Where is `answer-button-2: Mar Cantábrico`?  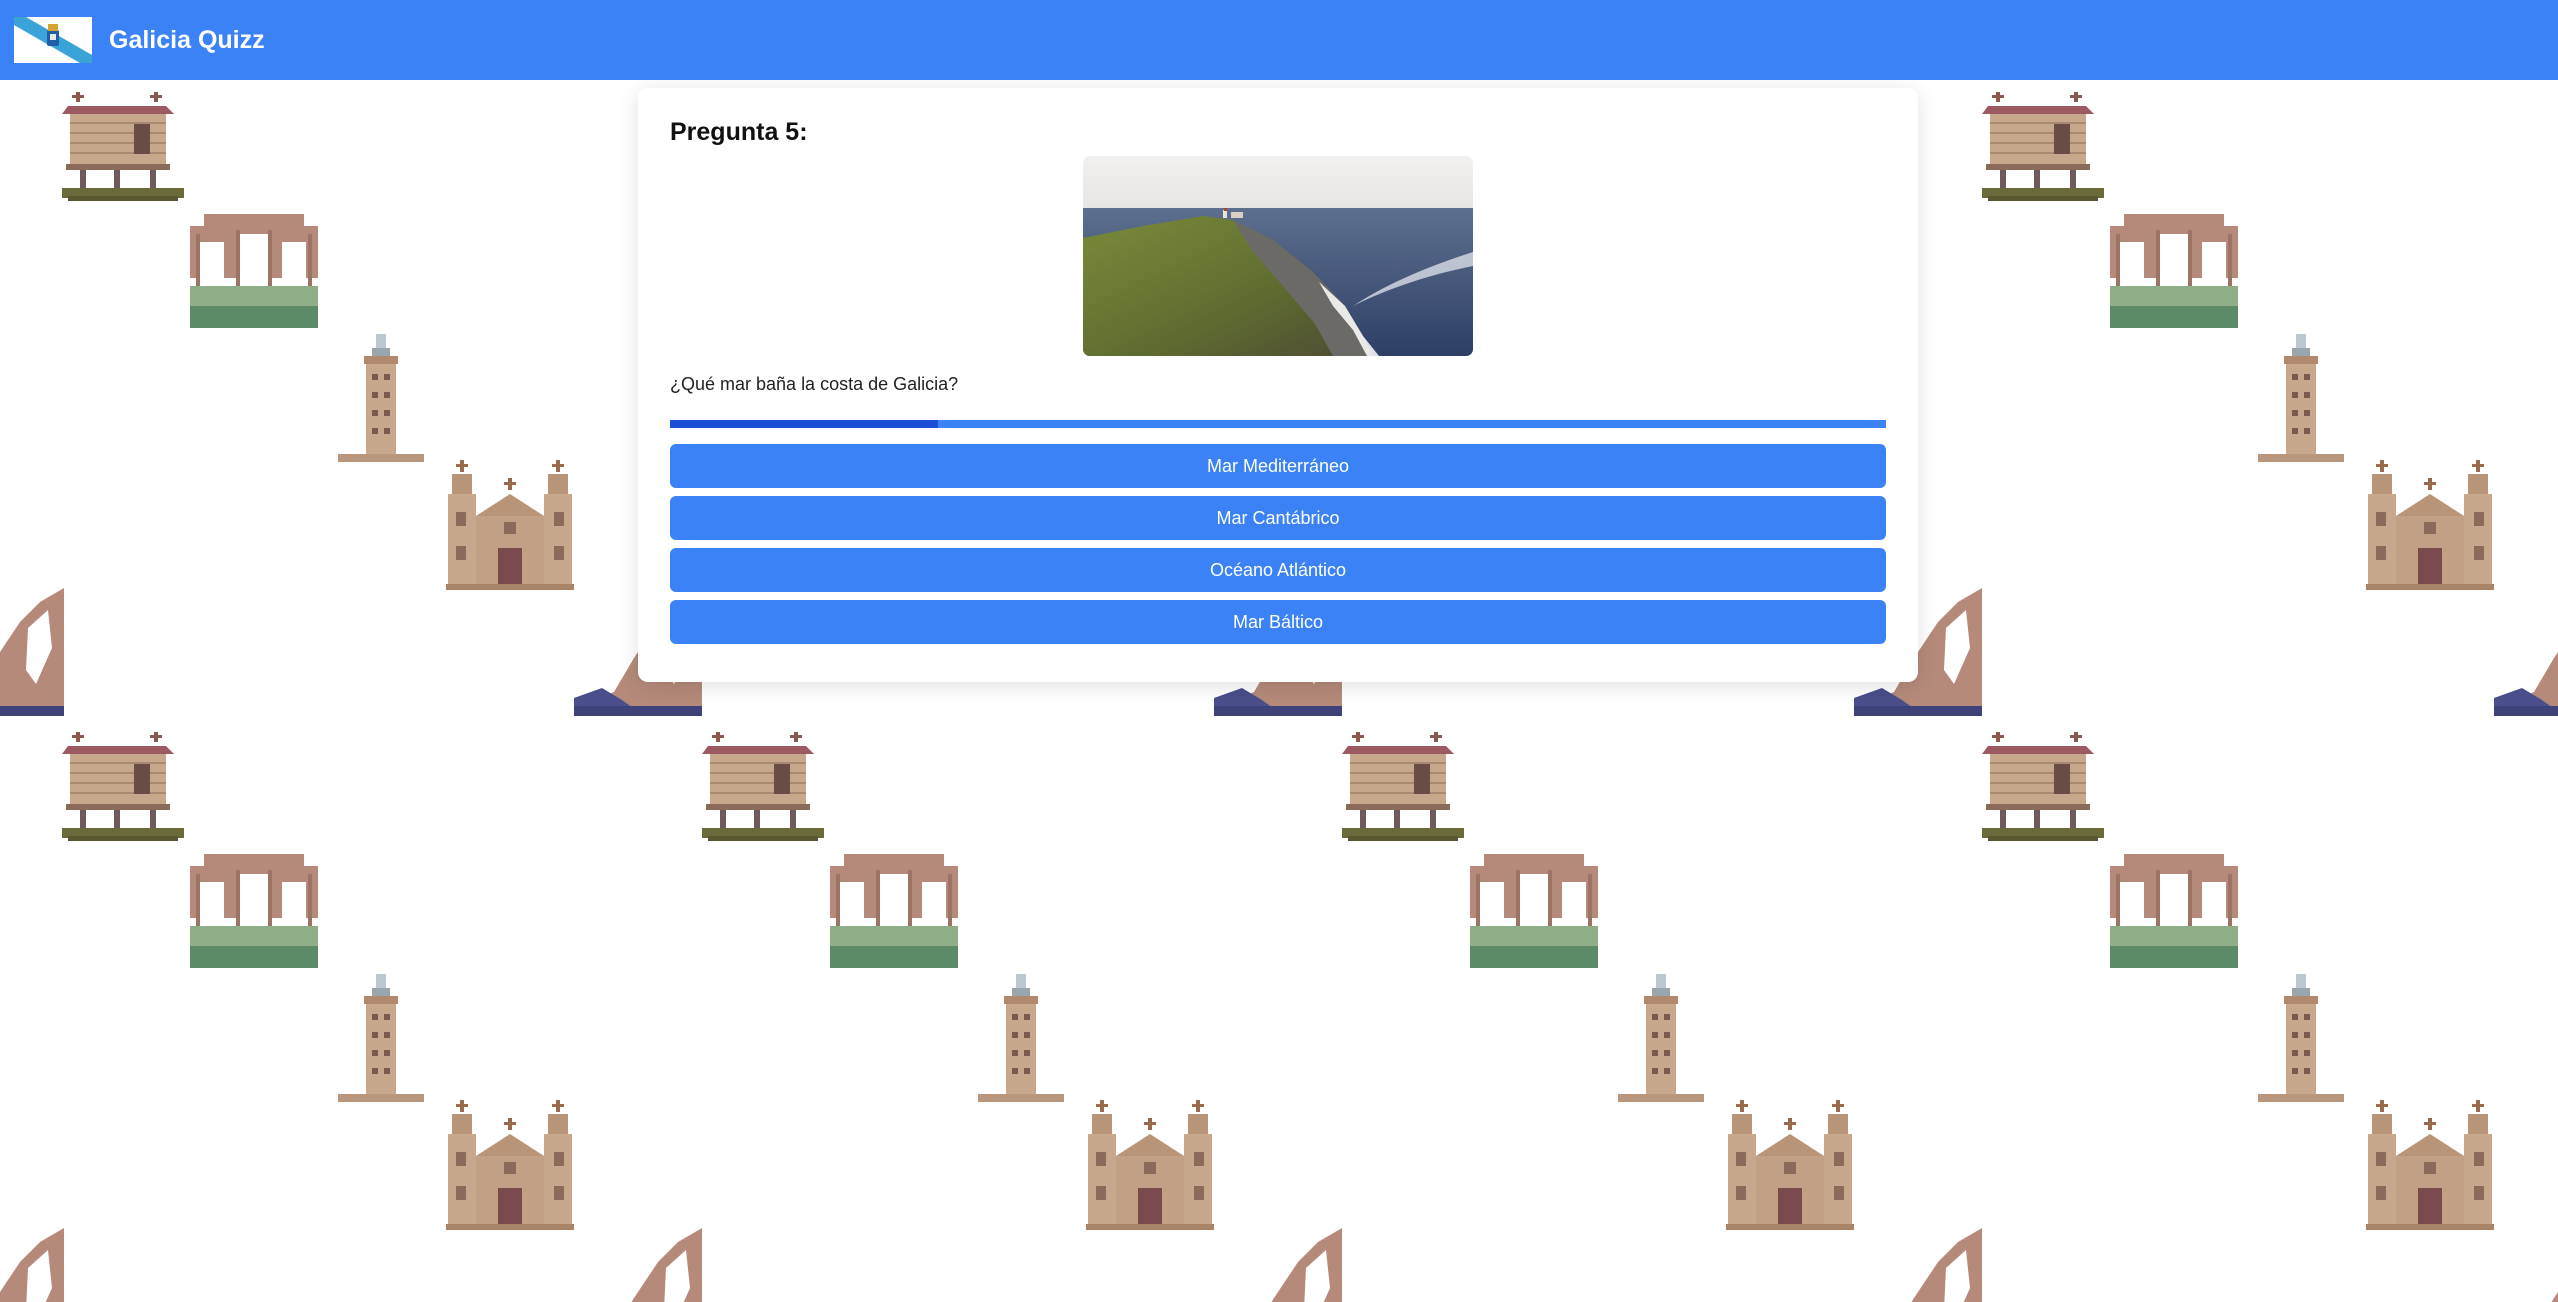 answer-button-2: Mar Cantábrico is located at coordinates (1278, 518).